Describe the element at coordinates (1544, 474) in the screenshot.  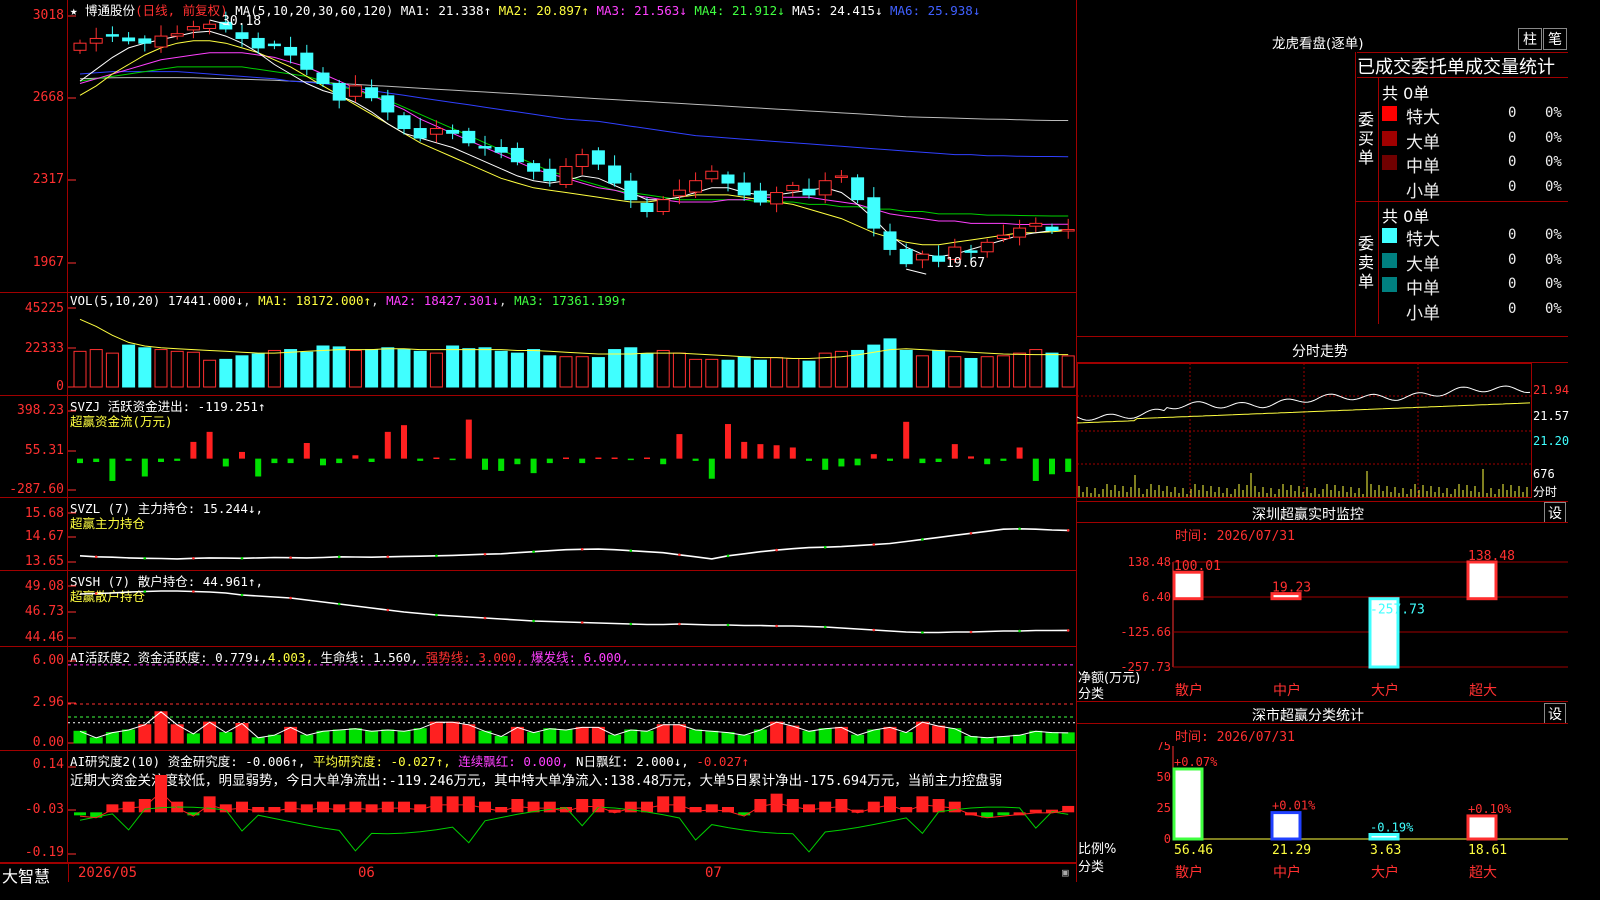
I see `intraday-tick: 676` at that location.